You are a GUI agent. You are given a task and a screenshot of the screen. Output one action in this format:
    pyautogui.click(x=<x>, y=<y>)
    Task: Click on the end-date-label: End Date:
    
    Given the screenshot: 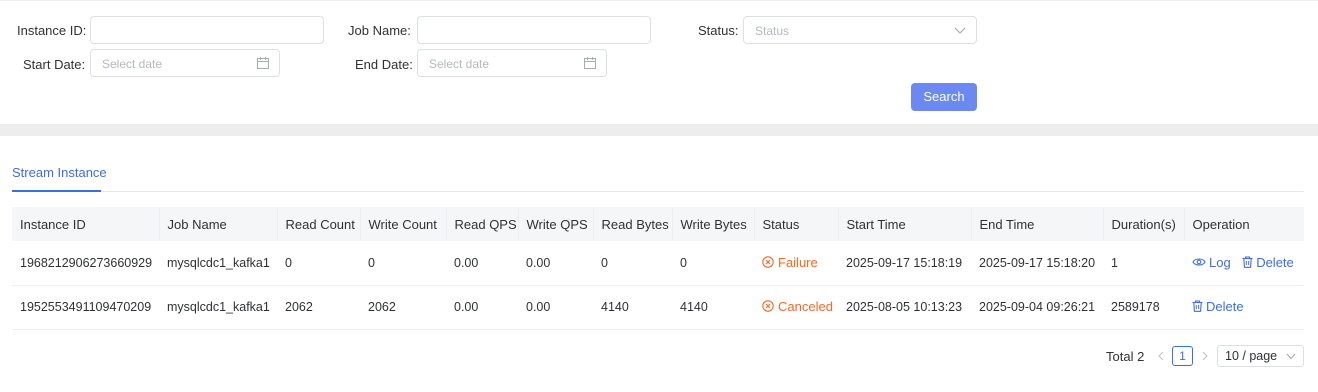 What is the action you would take?
    pyautogui.click(x=384, y=64)
    